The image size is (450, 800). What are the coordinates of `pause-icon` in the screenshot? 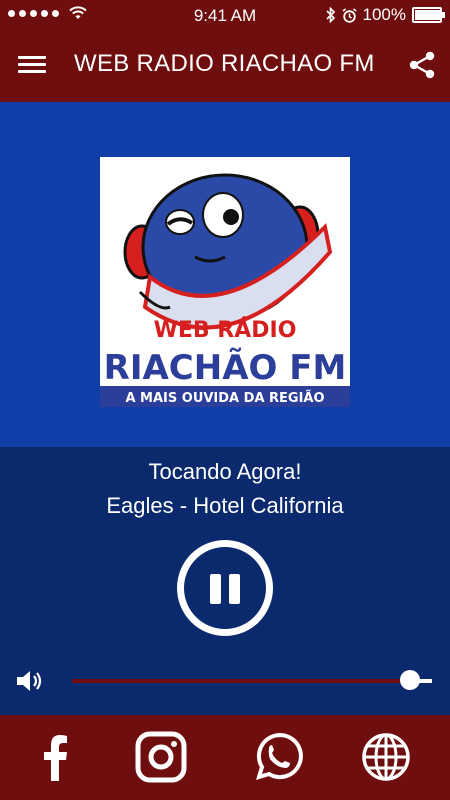 It's located at (215, 589).